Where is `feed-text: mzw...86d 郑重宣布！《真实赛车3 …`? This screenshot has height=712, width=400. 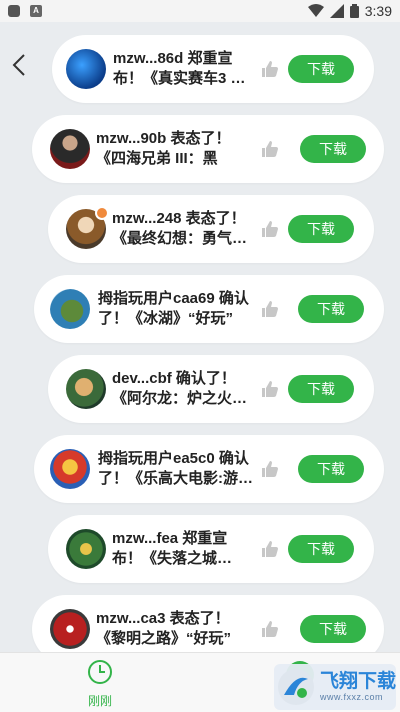
feed-text: mzw...86d 郑重宣布！《真实赛车3 … is located at coordinates (179, 68).